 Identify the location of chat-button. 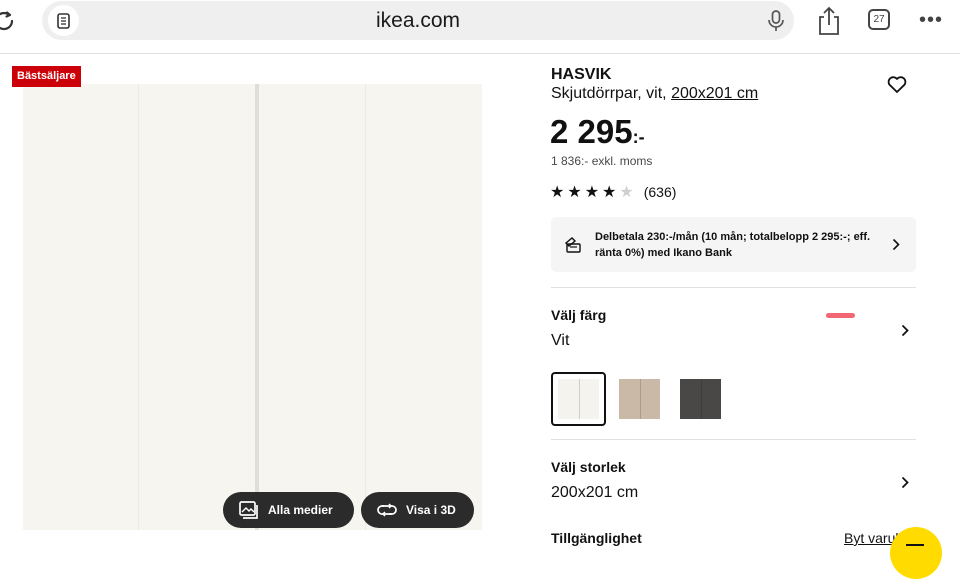
(916, 553).